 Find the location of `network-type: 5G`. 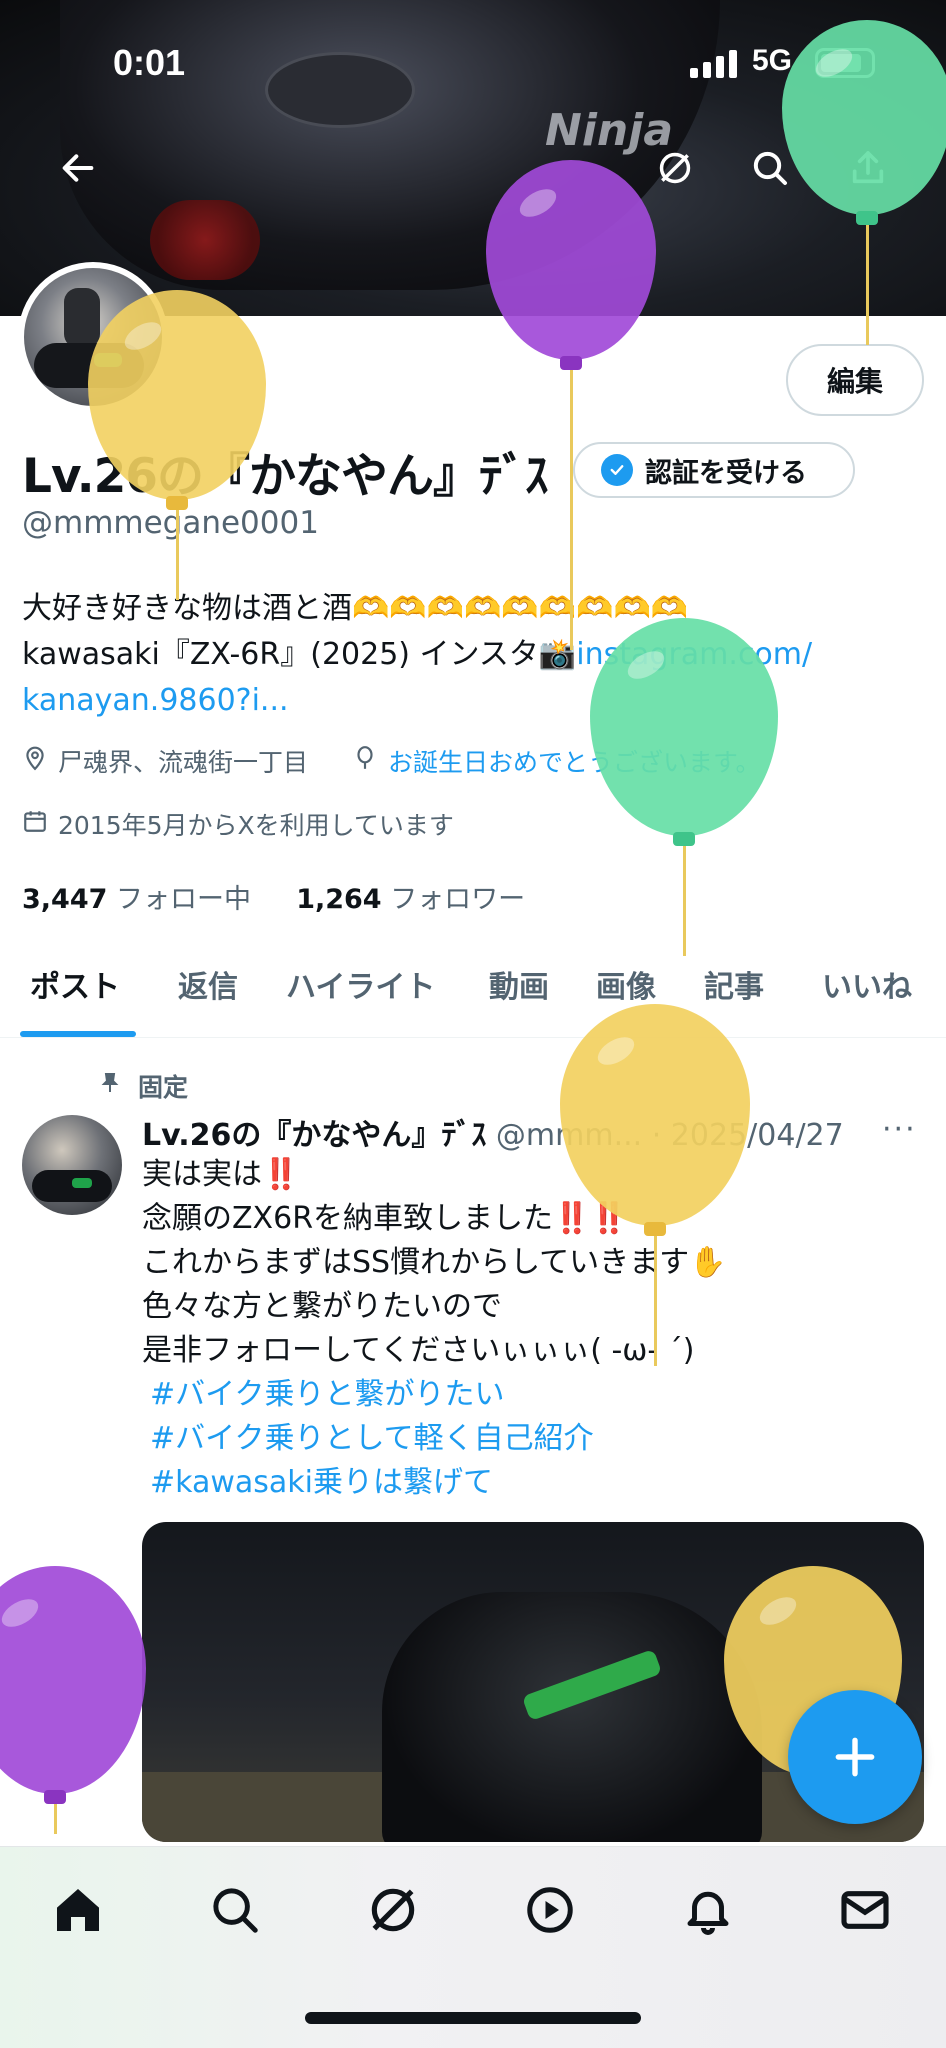

network-type: 5G is located at coordinates (772, 60).